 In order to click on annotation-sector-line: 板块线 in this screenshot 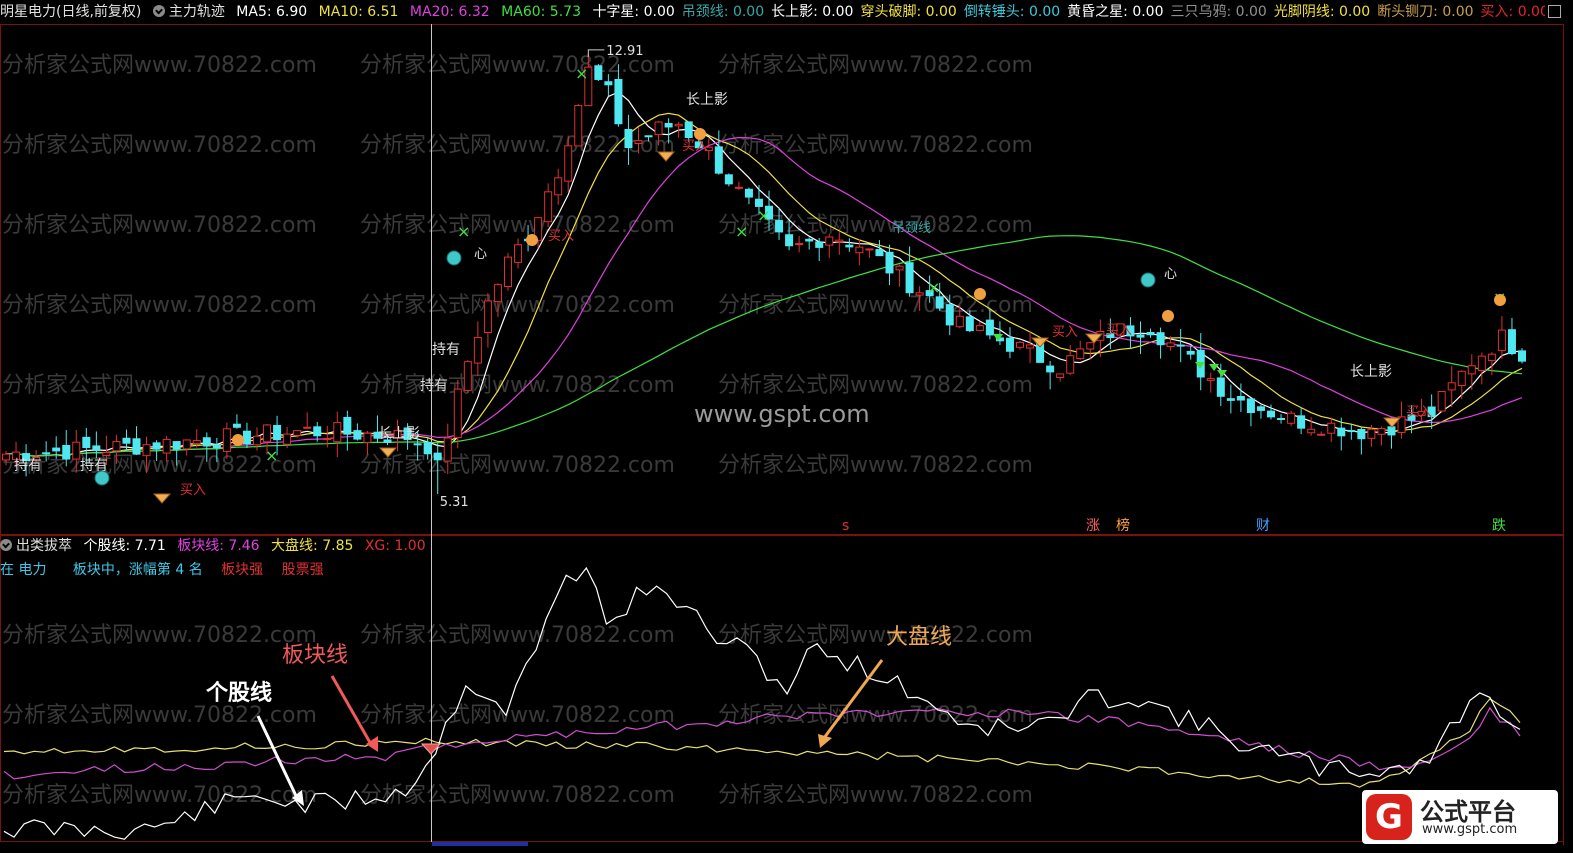, I will do `click(315, 655)`.